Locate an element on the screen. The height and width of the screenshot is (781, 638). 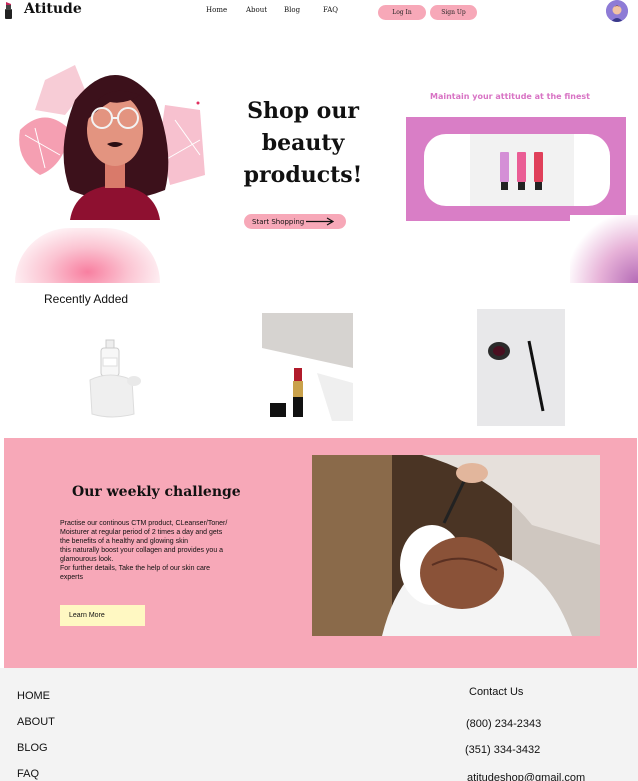
lip-gloss-image is located at coordinates (522, 170).